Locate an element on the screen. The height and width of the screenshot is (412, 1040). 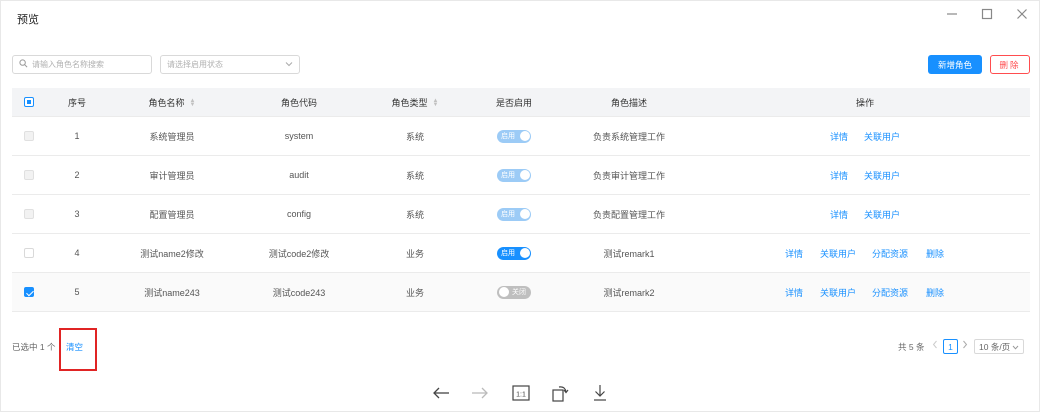
row-name: 测试name2修改 is located at coordinates (172, 253).